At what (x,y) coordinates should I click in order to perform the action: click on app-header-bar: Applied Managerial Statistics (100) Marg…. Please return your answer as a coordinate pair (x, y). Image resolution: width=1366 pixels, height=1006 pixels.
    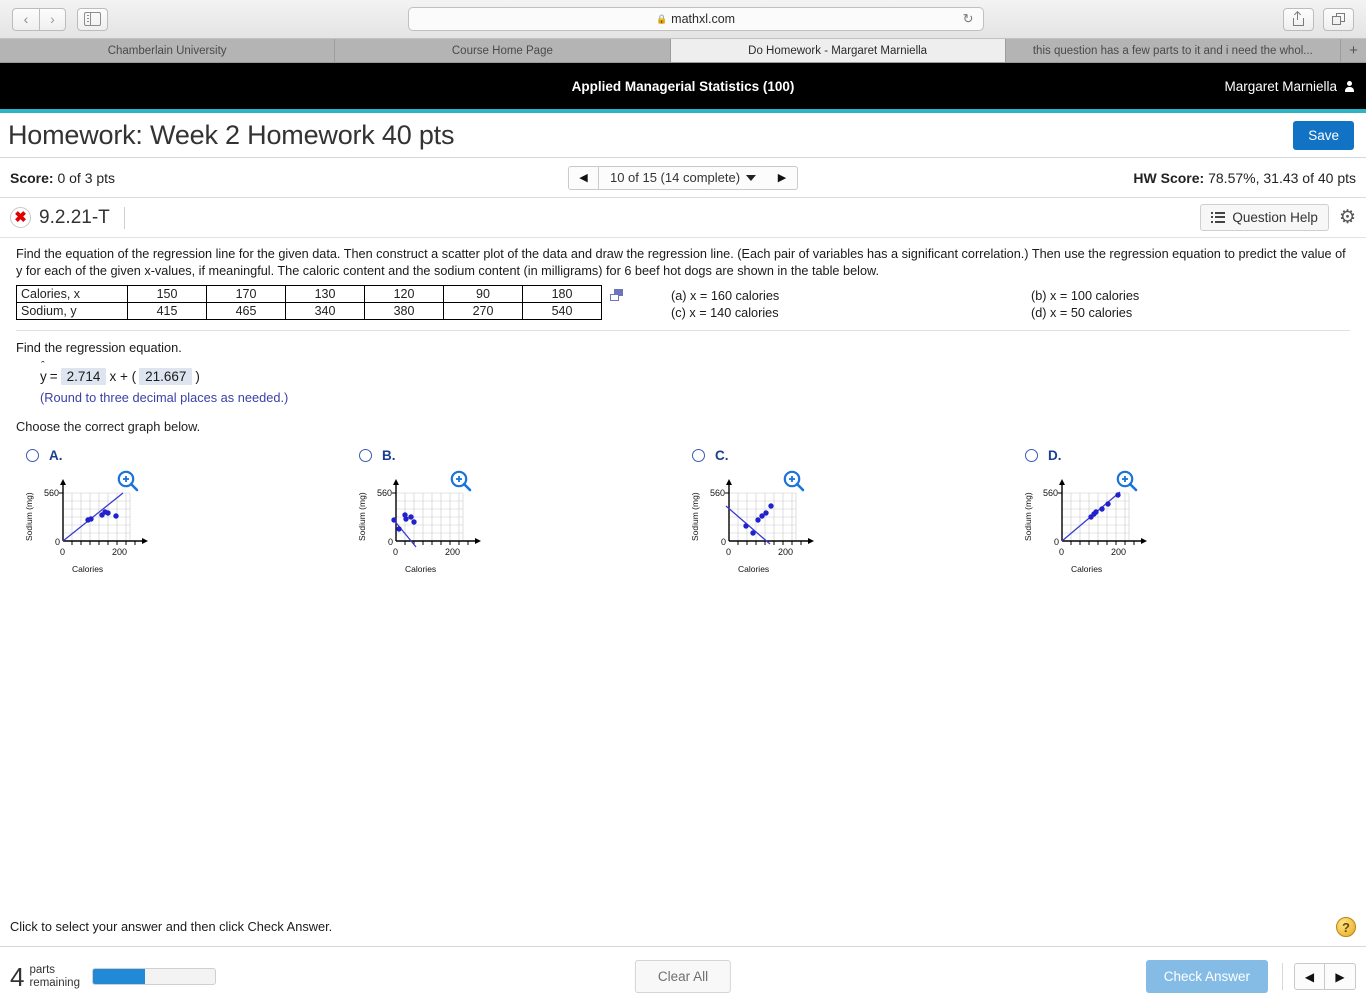
    Looking at the image, I should click on (683, 86).